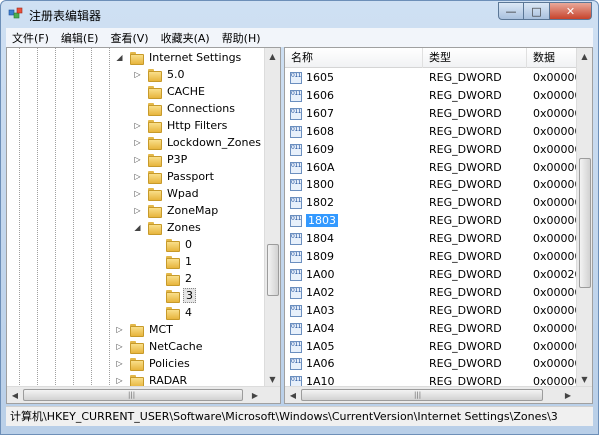 This screenshot has width=599, height=435. I want to click on table-row: 0110 1803 REG_DWORD 0x0000000, so click(431, 221).